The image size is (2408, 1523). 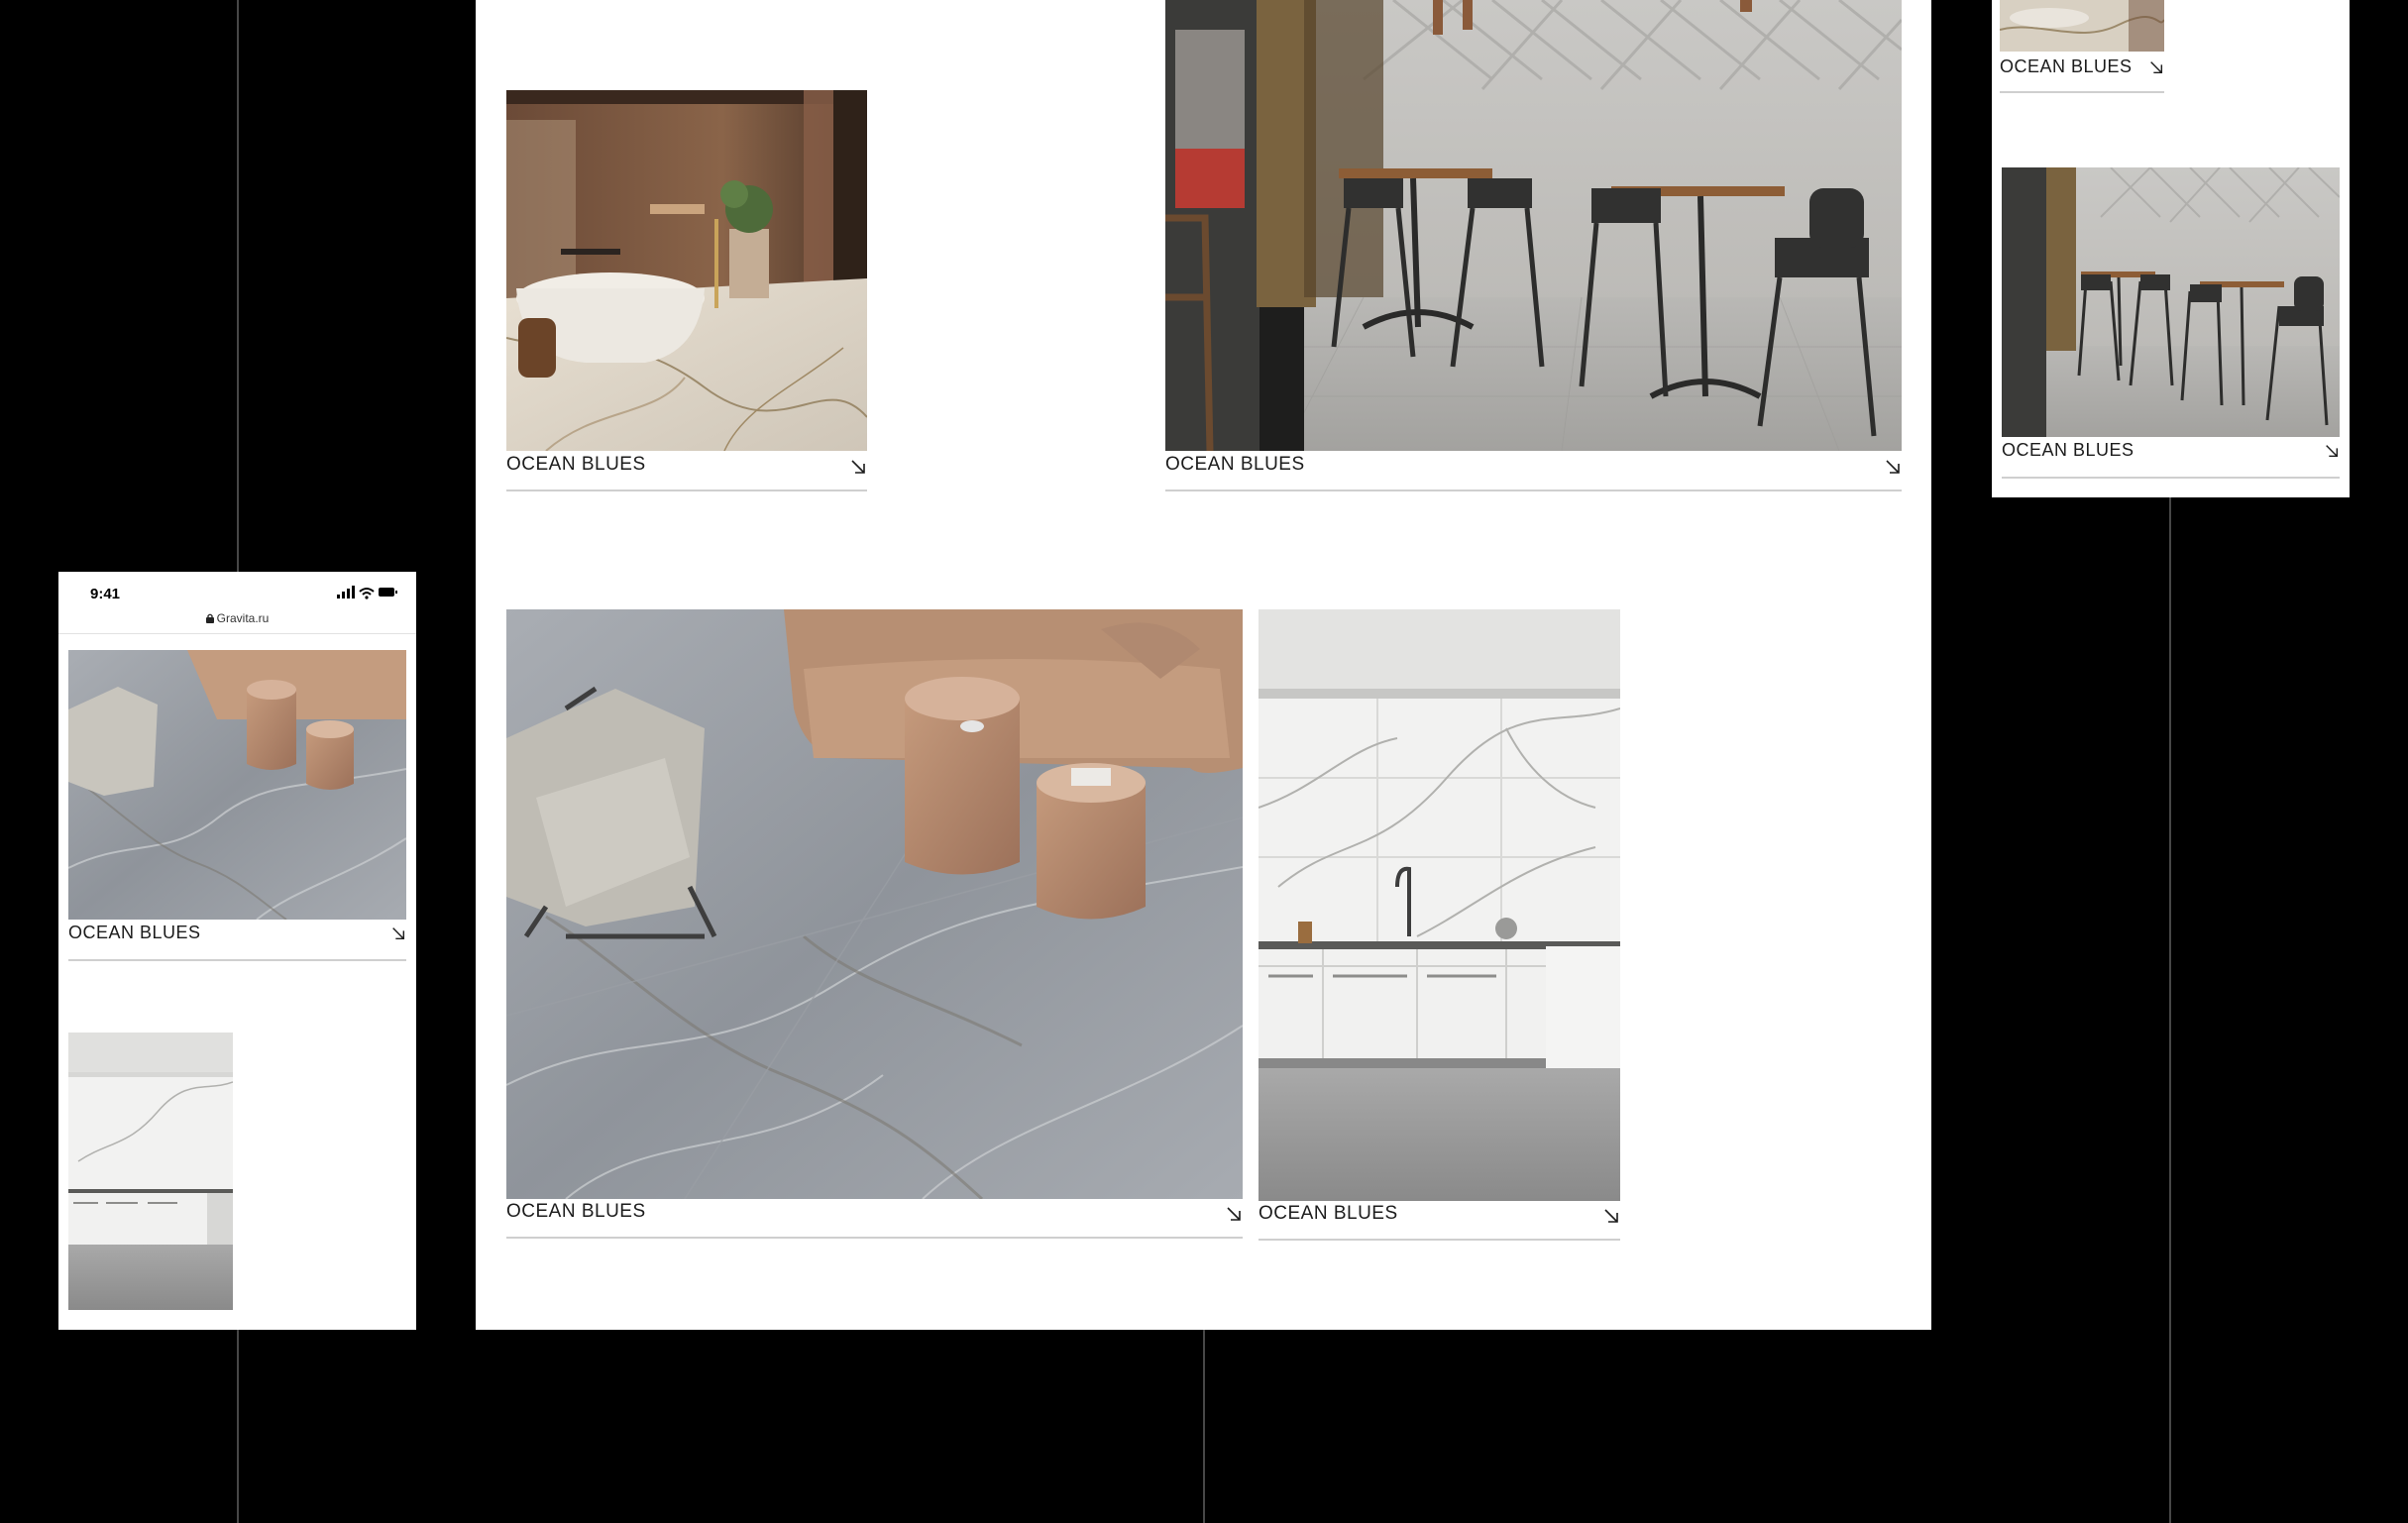 I want to click on signal-wifi-battery-icon, so click(x=367, y=592).